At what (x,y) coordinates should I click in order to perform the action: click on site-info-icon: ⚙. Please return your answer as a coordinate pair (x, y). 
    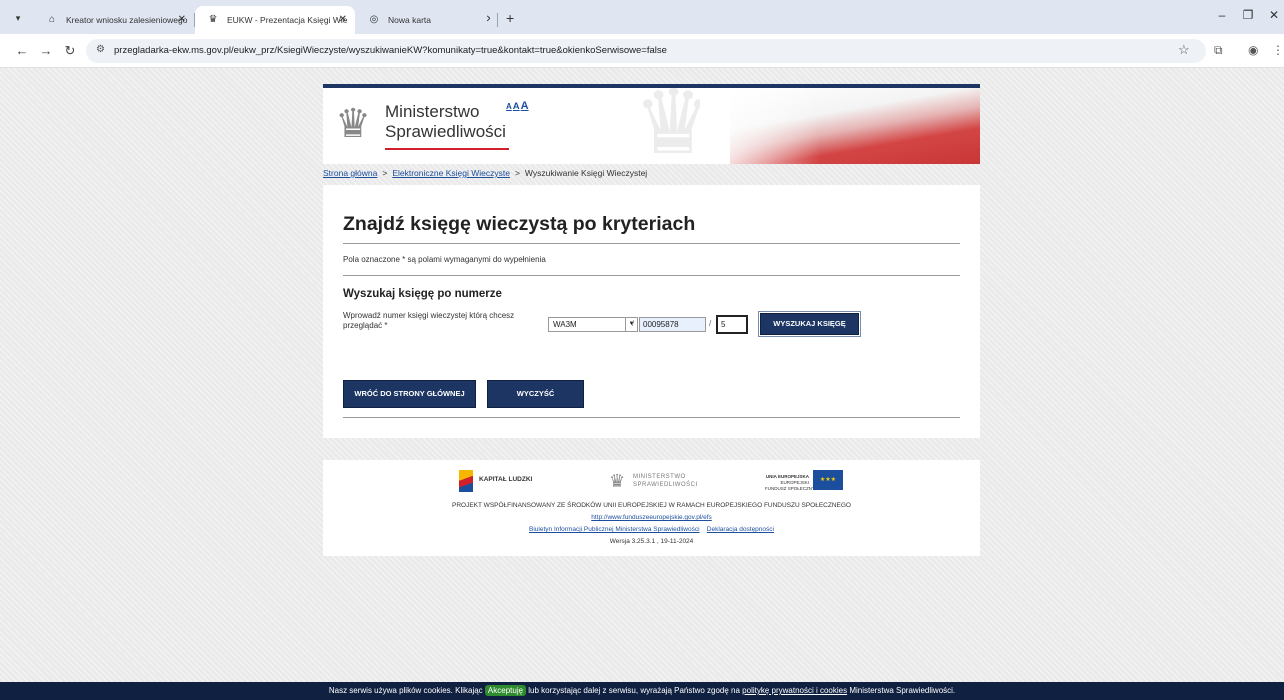
    Looking at the image, I should click on (100, 49).